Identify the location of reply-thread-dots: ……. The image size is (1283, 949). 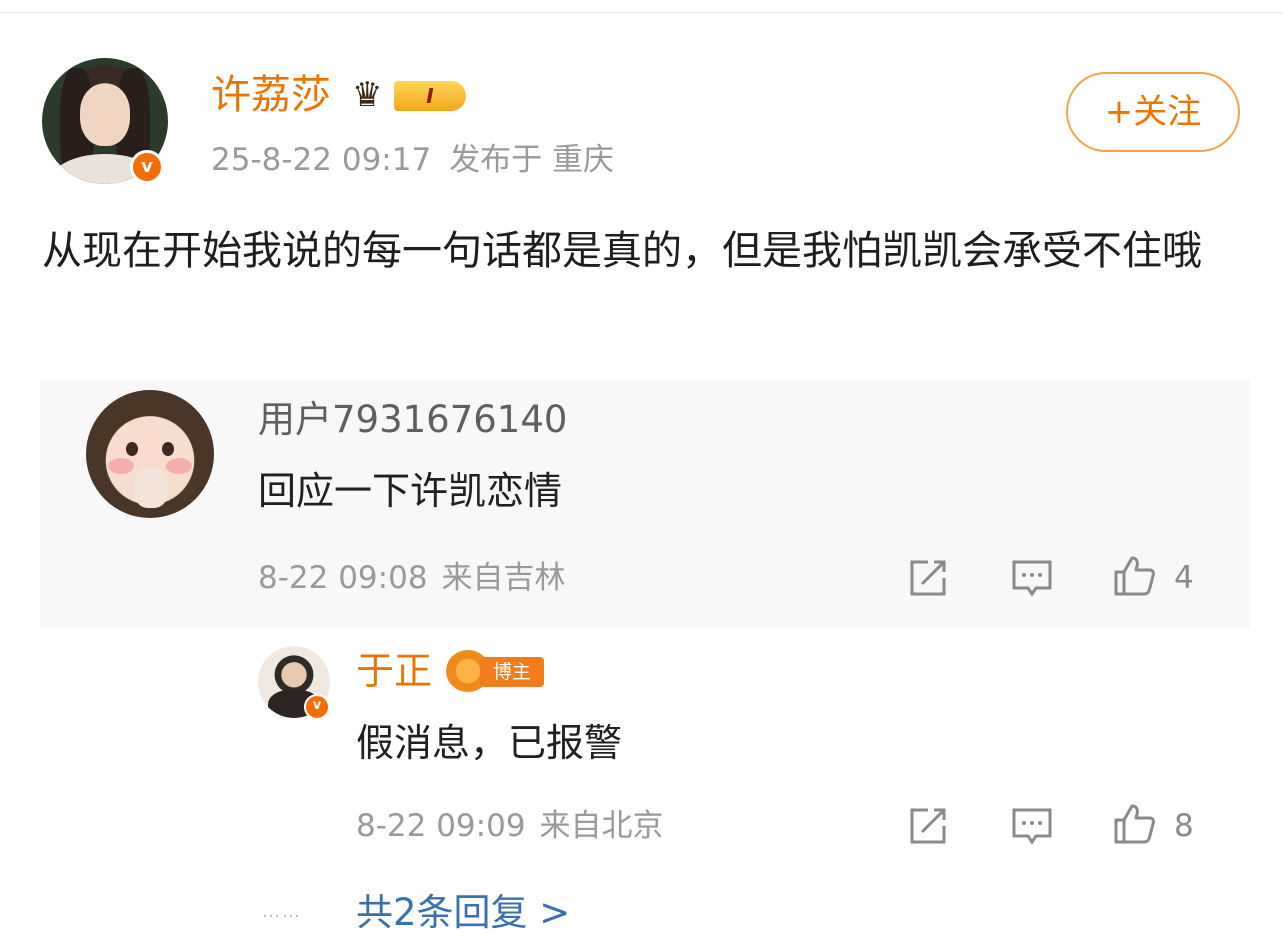
(282, 911).